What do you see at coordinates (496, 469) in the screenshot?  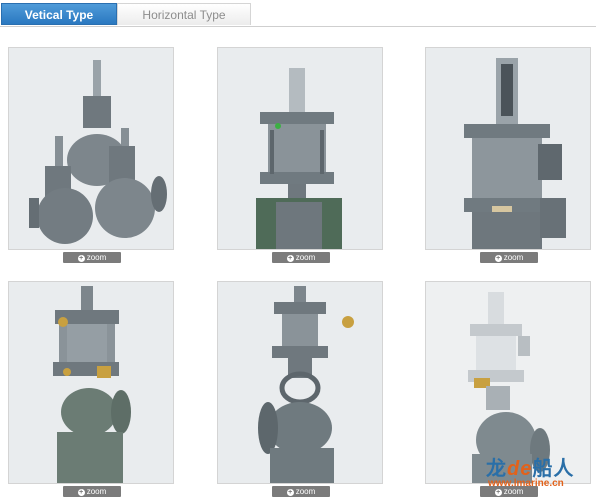 I see `watermark-brand-left: 龙` at bounding box center [496, 469].